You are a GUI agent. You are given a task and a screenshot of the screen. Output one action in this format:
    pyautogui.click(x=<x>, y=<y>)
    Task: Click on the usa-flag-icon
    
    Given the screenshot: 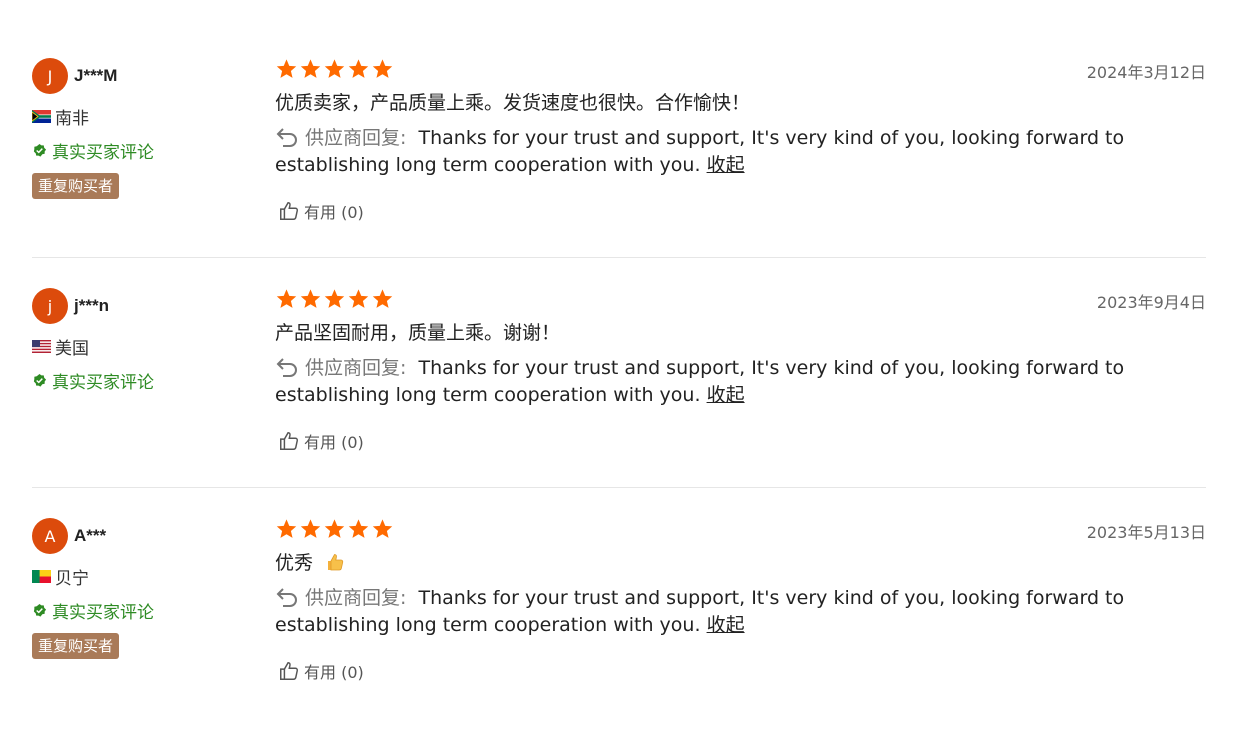 What is the action you would take?
    pyautogui.click(x=41, y=346)
    